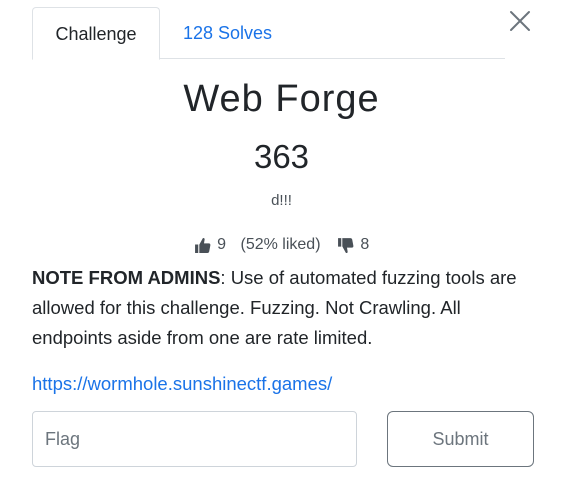 The image size is (563, 481). I want to click on challenge-link: https://wormhole.sunshinectf.games/, so click(182, 384).